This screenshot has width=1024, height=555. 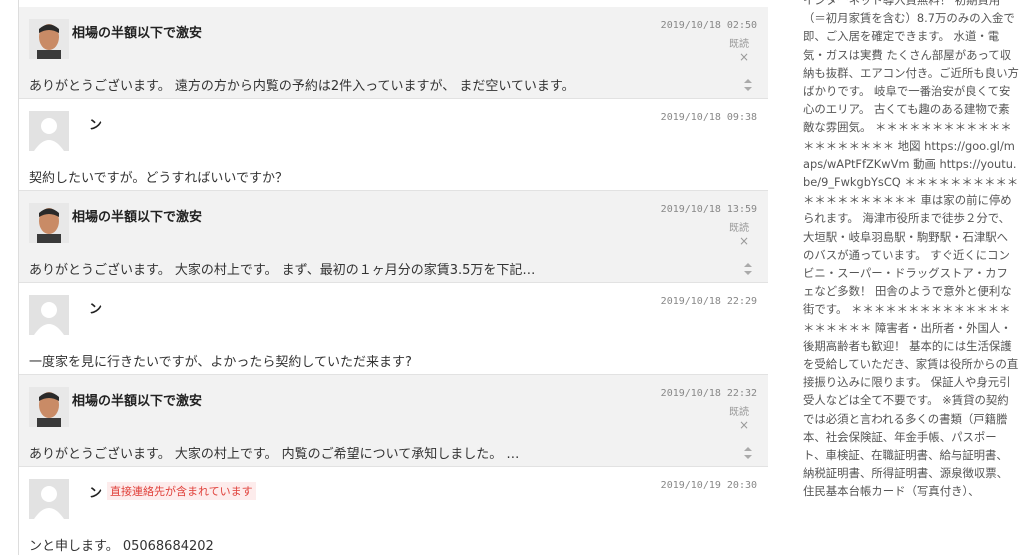 I want to click on message-date: 2019/10/19 20:30, so click(x=708, y=485).